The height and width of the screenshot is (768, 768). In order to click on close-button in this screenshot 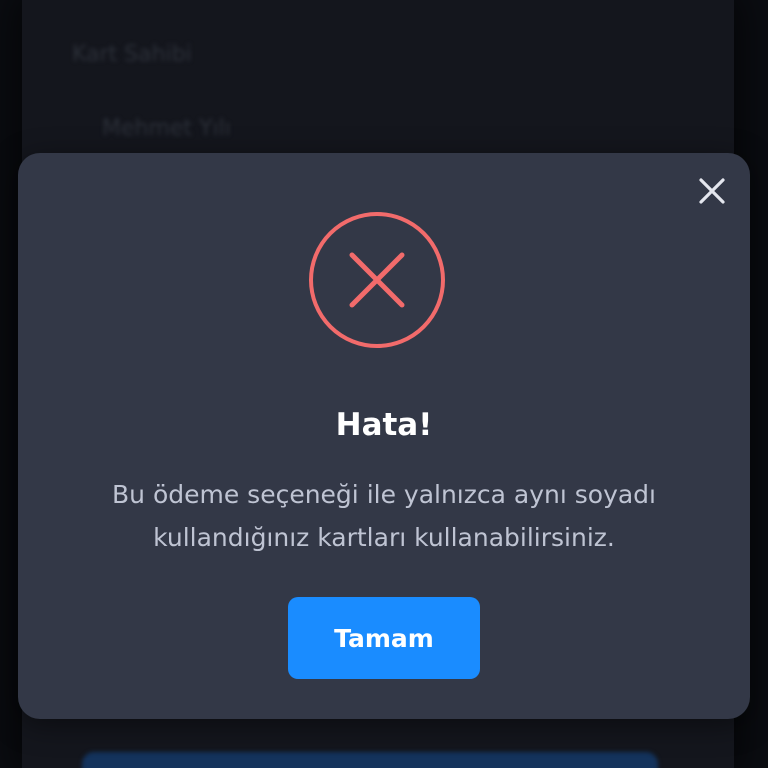, I will do `click(712, 191)`.